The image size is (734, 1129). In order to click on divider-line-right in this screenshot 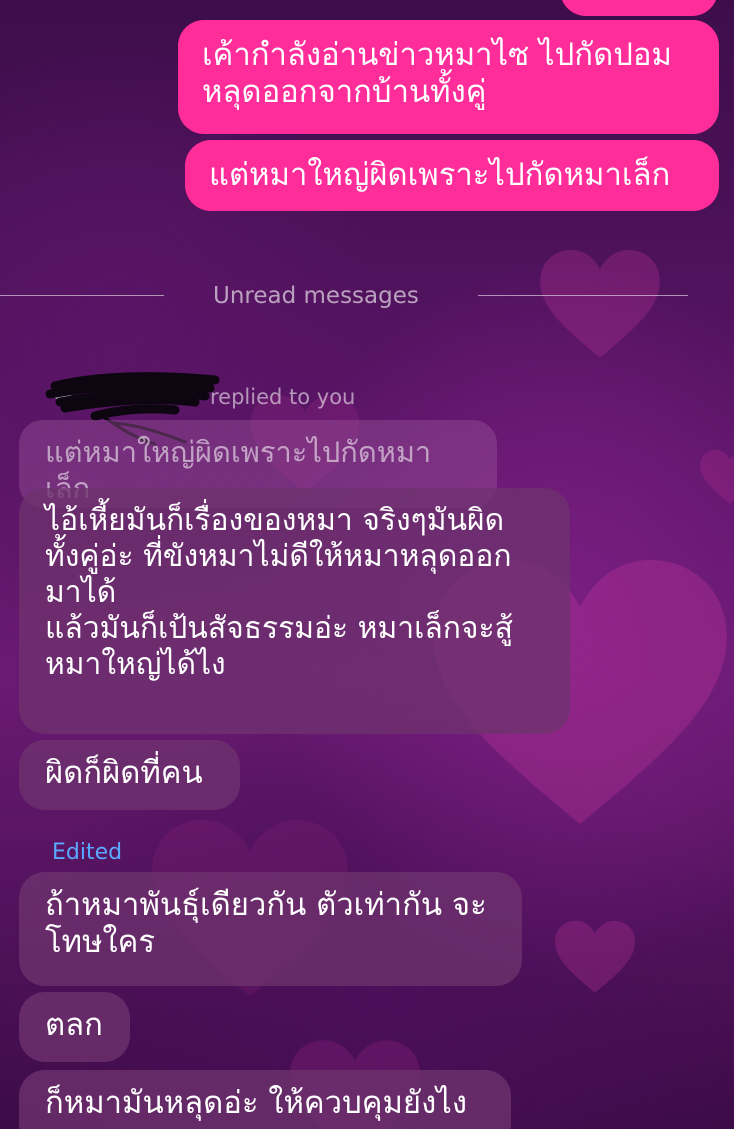, I will do `click(583, 295)`.